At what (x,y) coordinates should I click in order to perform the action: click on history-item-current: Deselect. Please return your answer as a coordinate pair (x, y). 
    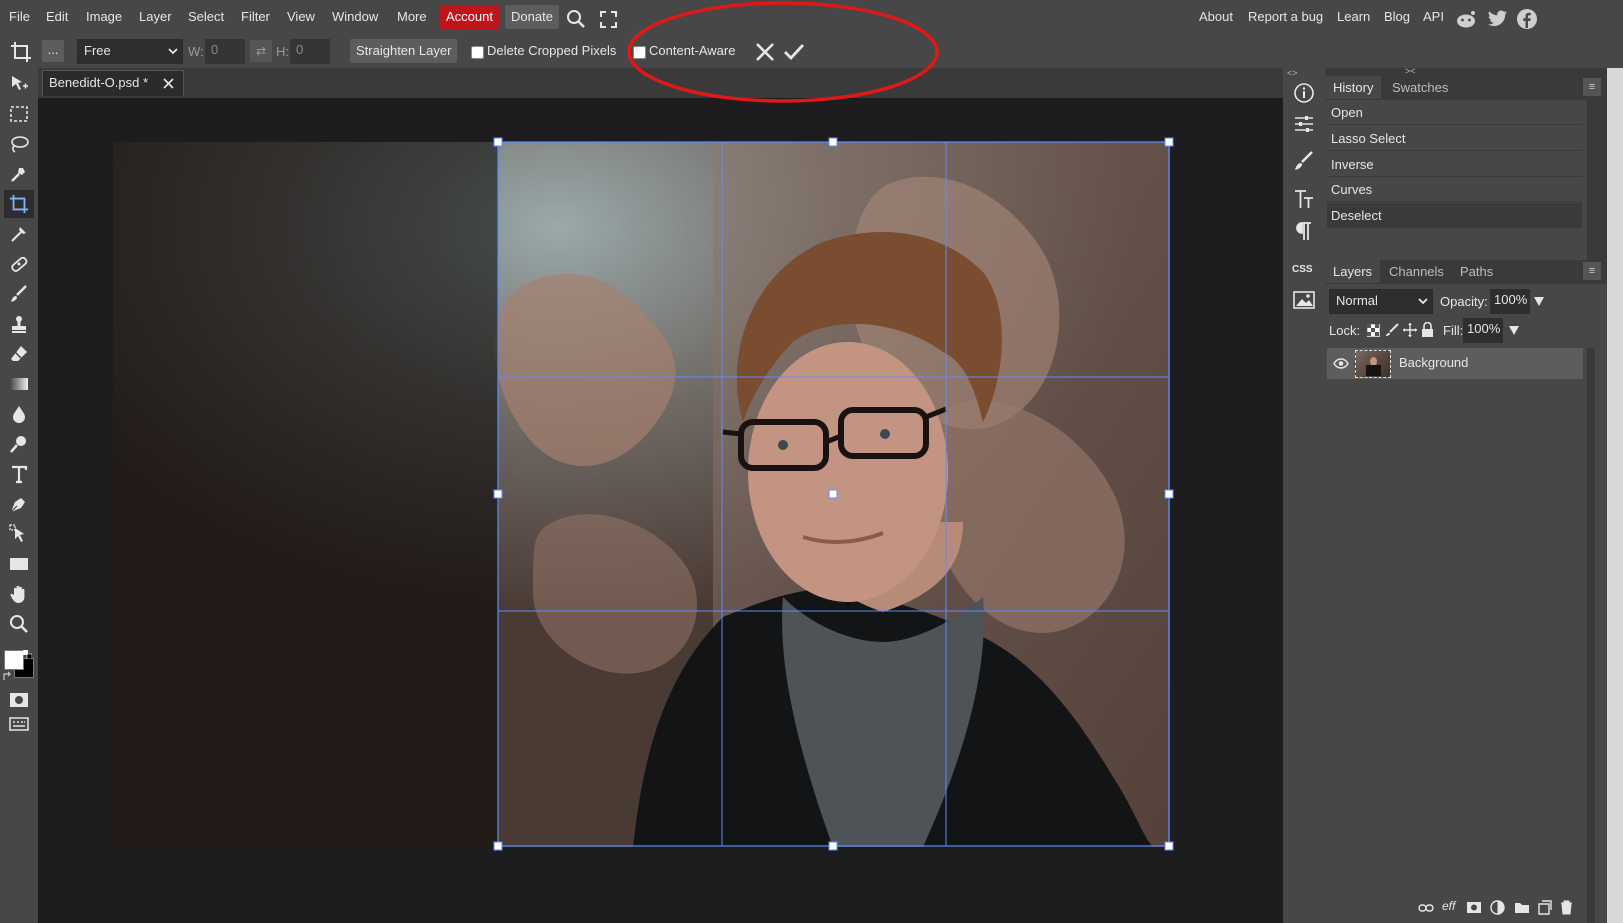
    Looking at the image, I should click on (1454, 215).